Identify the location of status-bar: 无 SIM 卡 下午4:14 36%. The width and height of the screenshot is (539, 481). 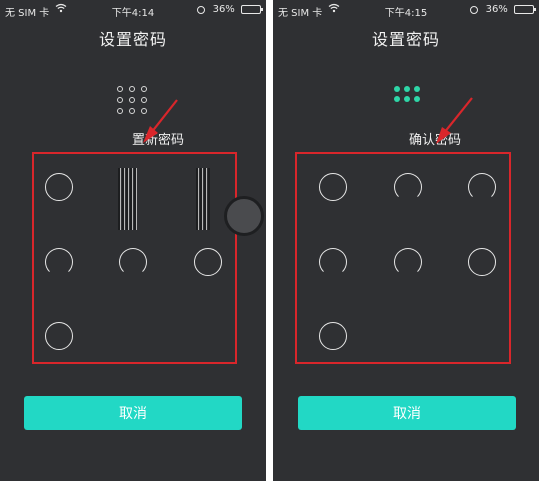
(133, 10).